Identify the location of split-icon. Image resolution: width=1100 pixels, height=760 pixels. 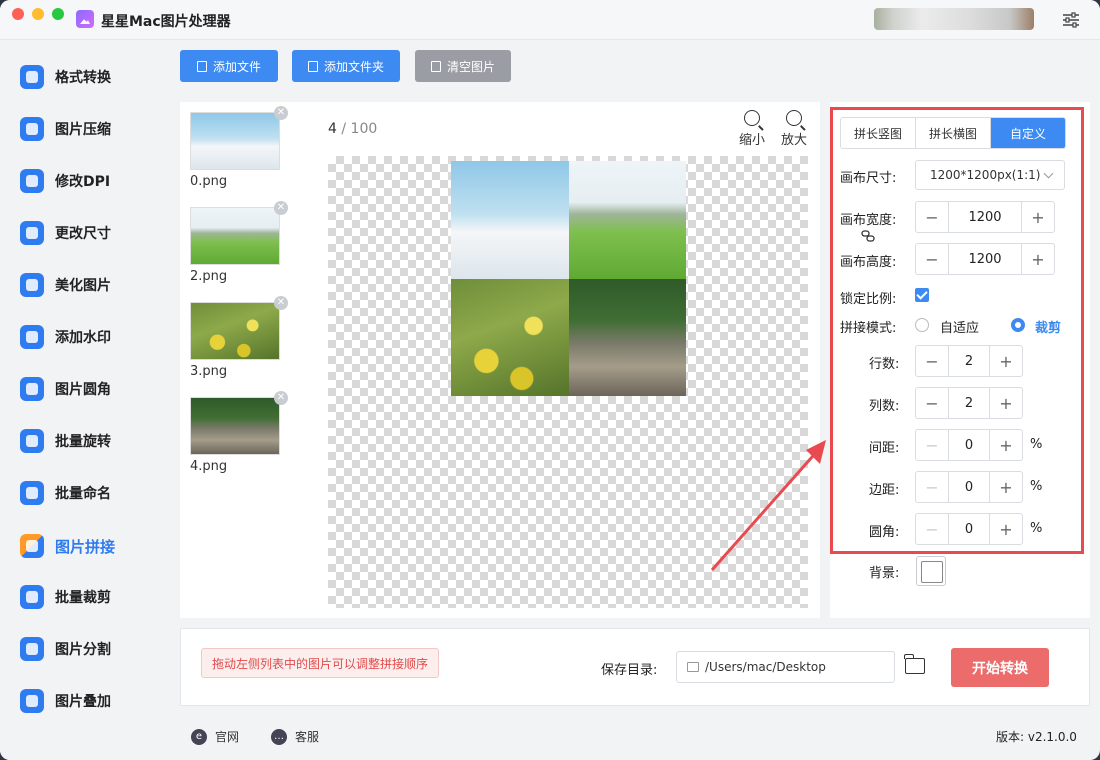
(32, 649).